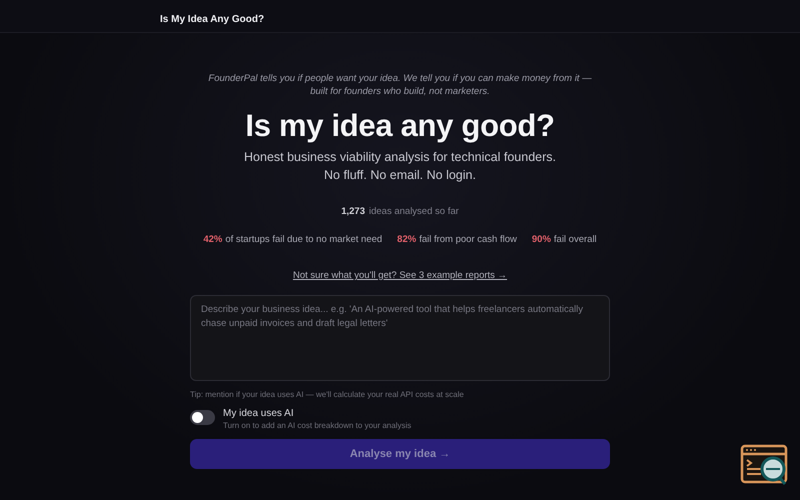  Describe the element at coordinates (259, 413) in the screenshot. I see `toggle-label: My idea uses AI` at that location.